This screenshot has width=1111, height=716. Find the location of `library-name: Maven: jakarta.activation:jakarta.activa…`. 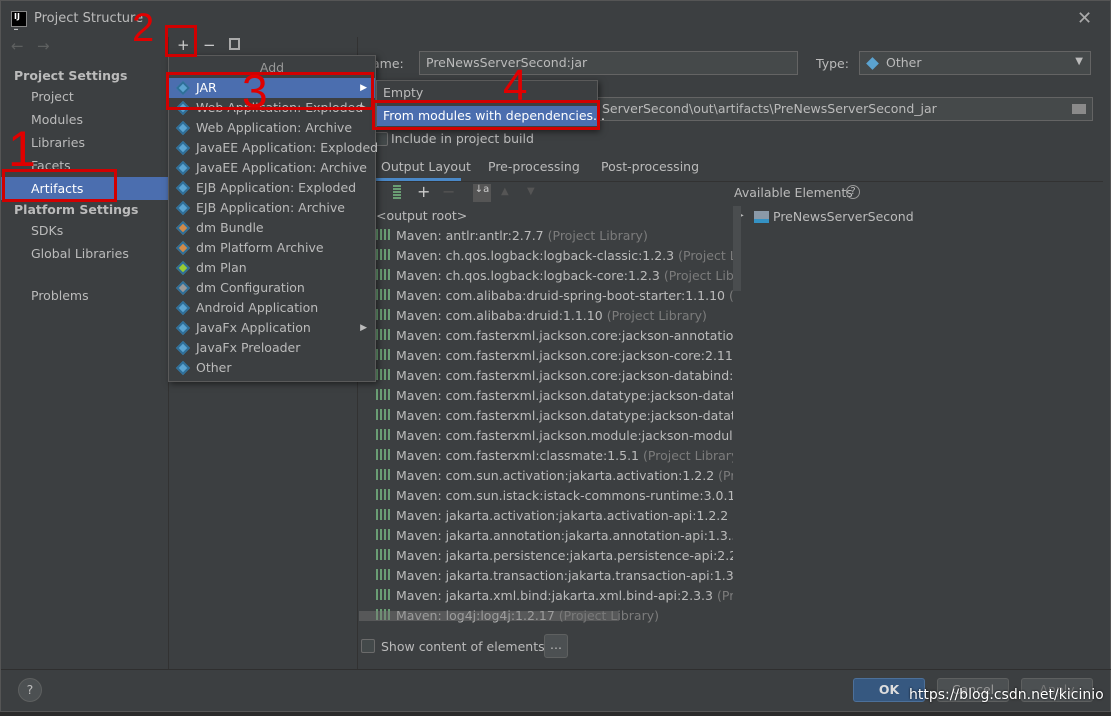

library-name: Maven: jakarta.activation:jakarta.activa… is located at coordinates (562, 515).